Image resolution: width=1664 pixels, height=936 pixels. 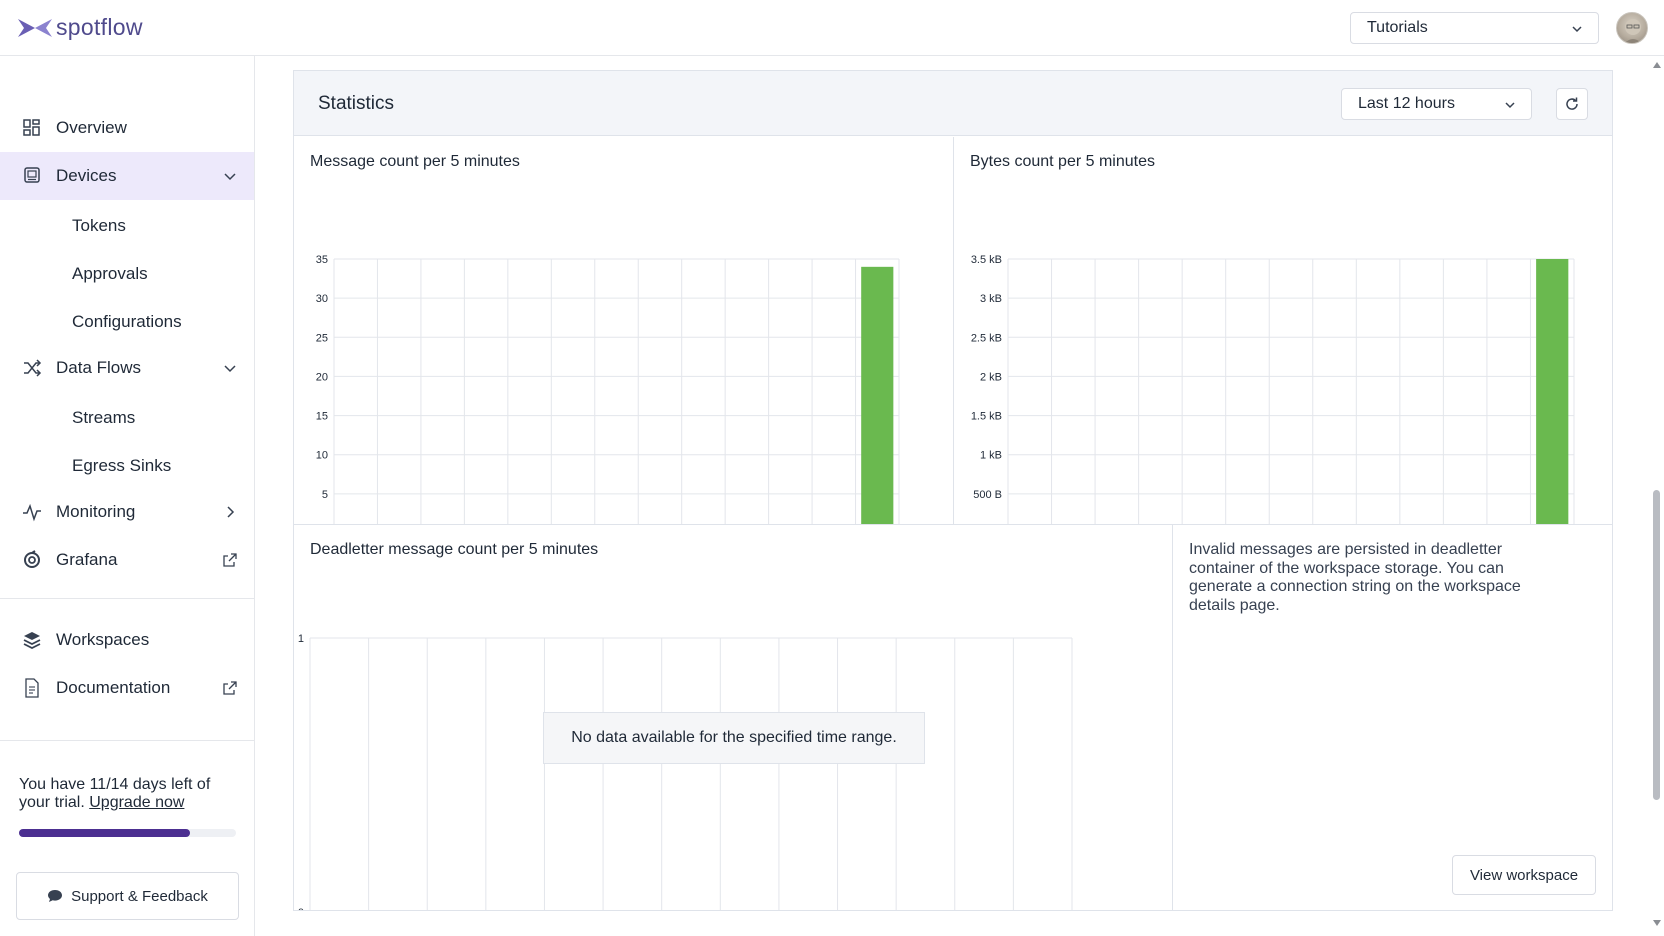 I want to click on y-tick-label: 15, so click(x=322, y=417).